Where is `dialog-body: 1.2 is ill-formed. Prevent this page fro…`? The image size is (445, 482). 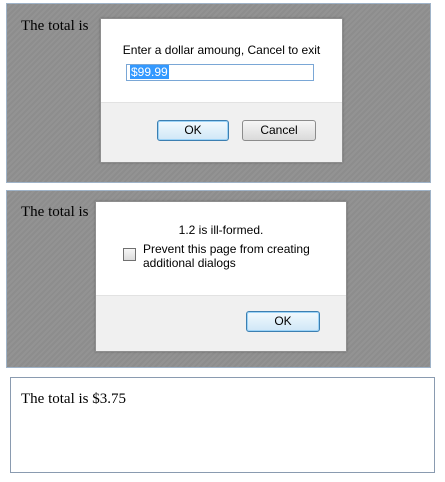 dialog-body: 1.2 is ill-formed. Prevent this page fro… is located at coordinates (221, 248).